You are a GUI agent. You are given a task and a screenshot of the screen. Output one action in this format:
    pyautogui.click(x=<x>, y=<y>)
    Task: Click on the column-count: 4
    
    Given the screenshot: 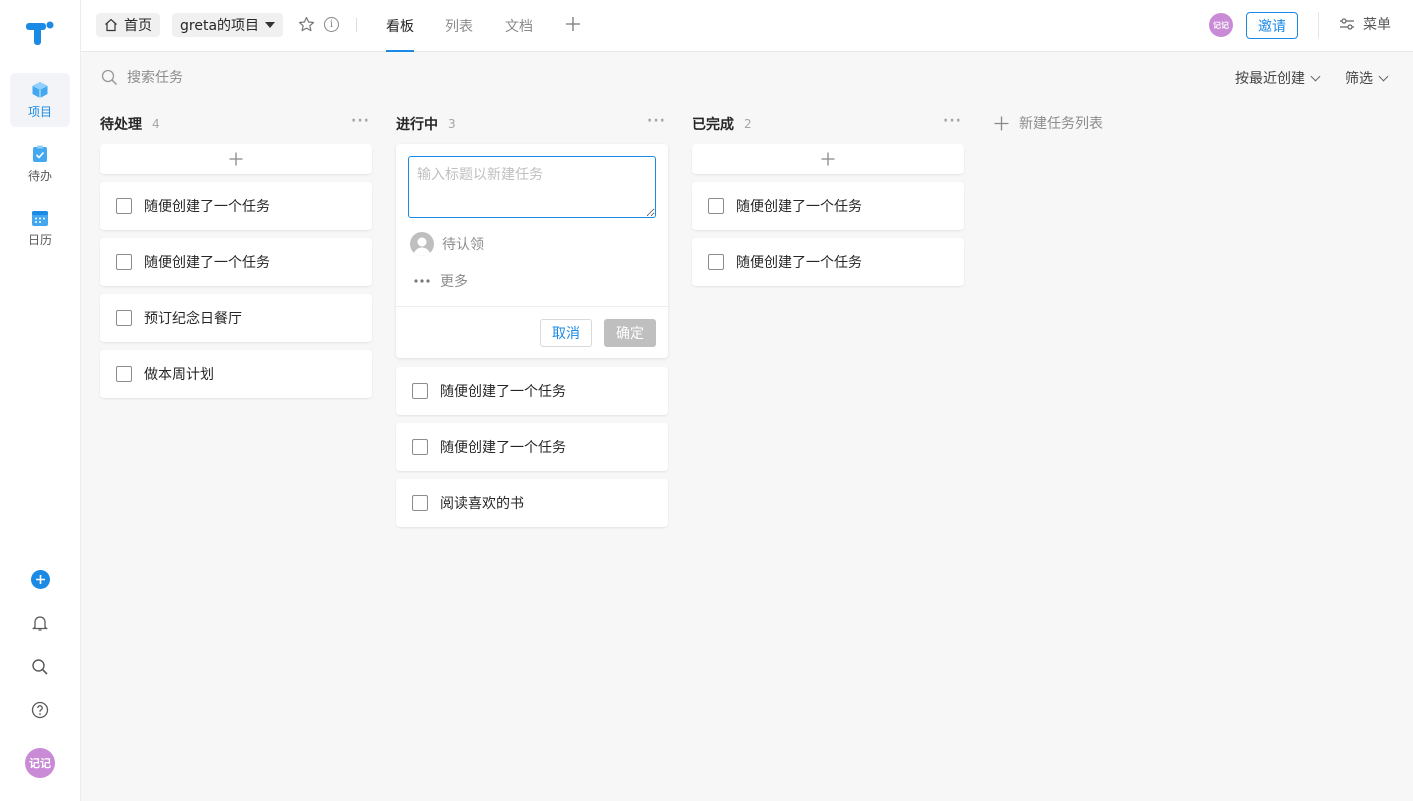 What is the action you would take?
    pyautogui.click(x=156, y=124)
    